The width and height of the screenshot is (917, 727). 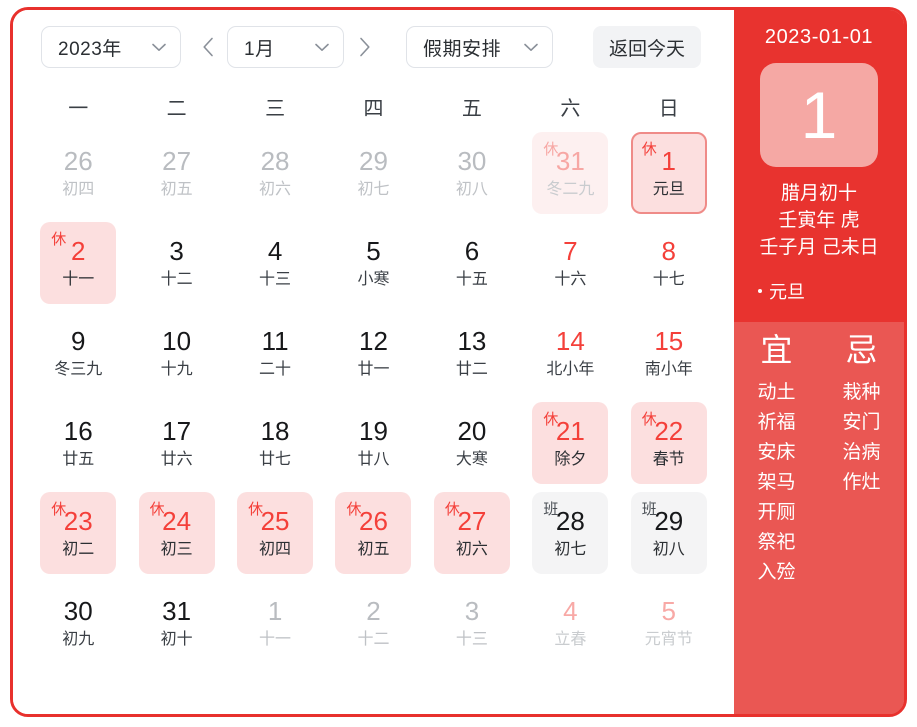 What do you see at coordinates (819, 247) in the screenshot?
I see `sidebar-ganzhi-month-day: 壬子月 己未日` at bounding box center [819, 247].